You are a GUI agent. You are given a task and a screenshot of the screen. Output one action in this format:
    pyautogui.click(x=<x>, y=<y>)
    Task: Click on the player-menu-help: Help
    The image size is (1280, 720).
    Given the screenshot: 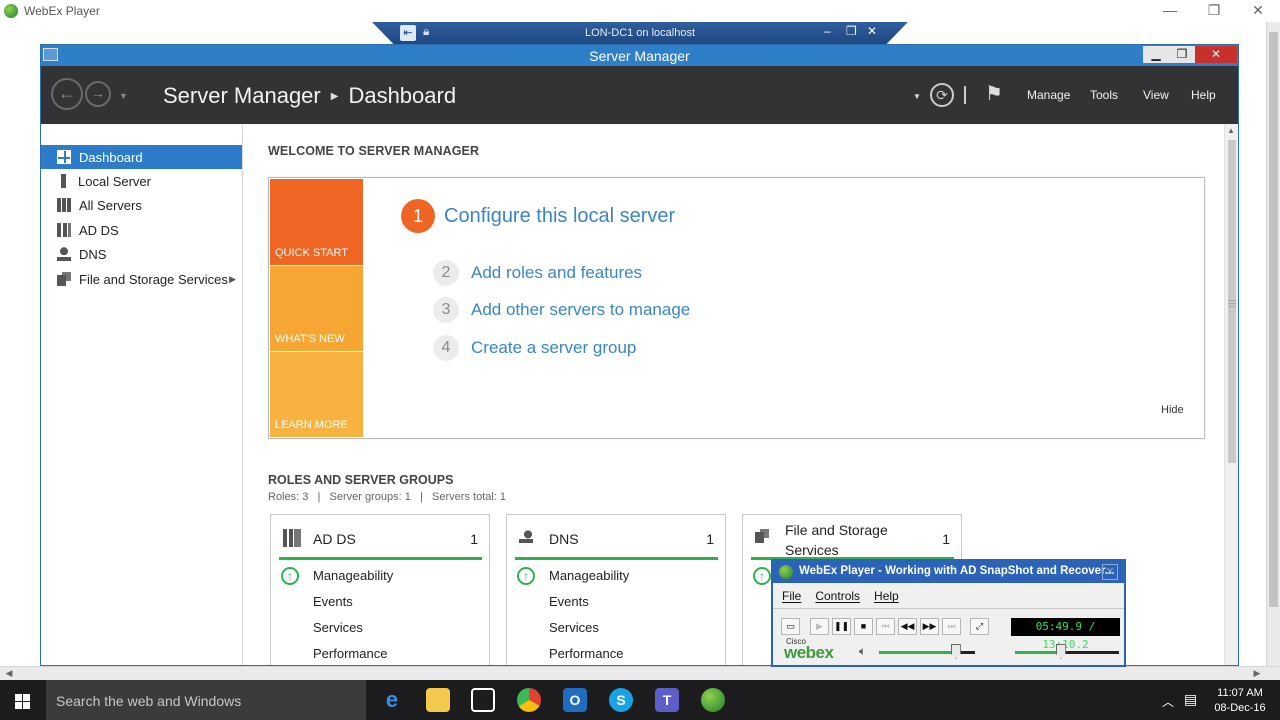 What is the action you would take?
    pyautogui.click(x=886, y=596)
    